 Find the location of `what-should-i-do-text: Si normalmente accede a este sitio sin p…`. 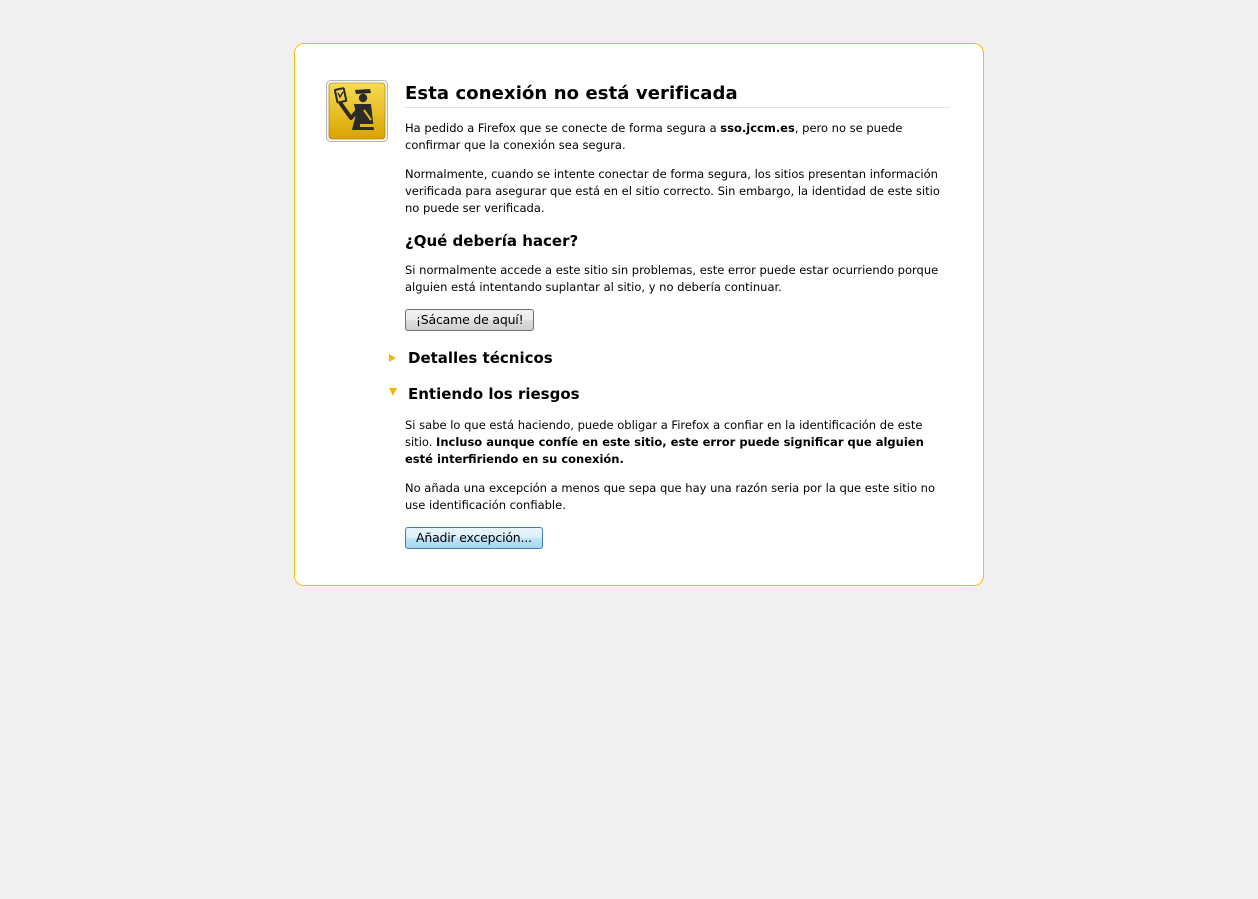

what-should-i-do-text: Si normalmente accede a este sitio sin p… is located at coordinates (672, 278).